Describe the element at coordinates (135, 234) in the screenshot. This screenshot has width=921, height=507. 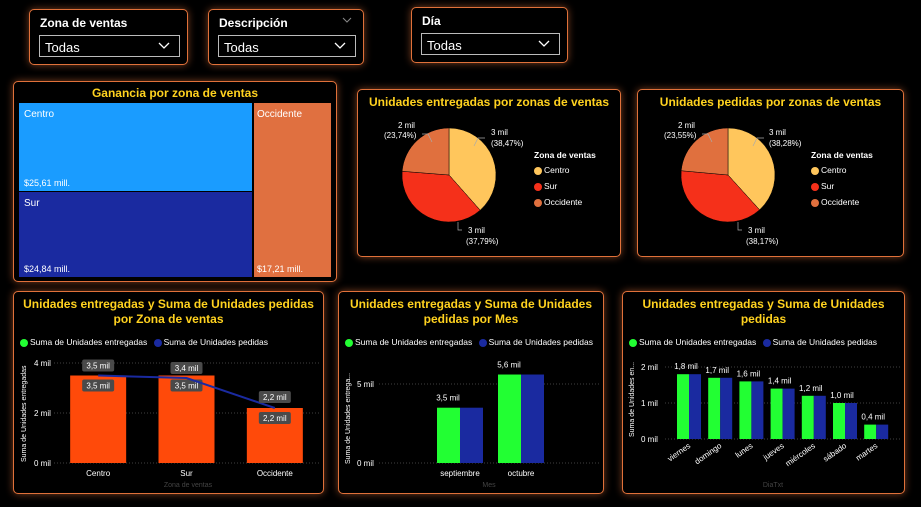
I see `treemap-tile-sur: Sur $24,84 mill.` at that location.